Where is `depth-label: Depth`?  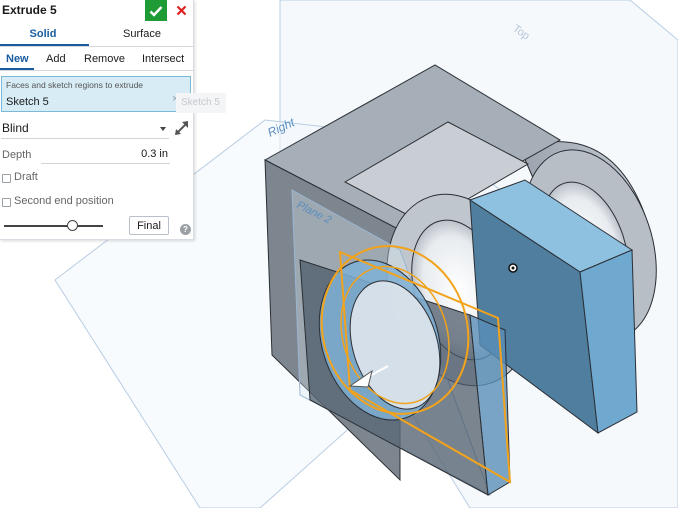
depth-label: Depth is located at coordinates (17, 155).